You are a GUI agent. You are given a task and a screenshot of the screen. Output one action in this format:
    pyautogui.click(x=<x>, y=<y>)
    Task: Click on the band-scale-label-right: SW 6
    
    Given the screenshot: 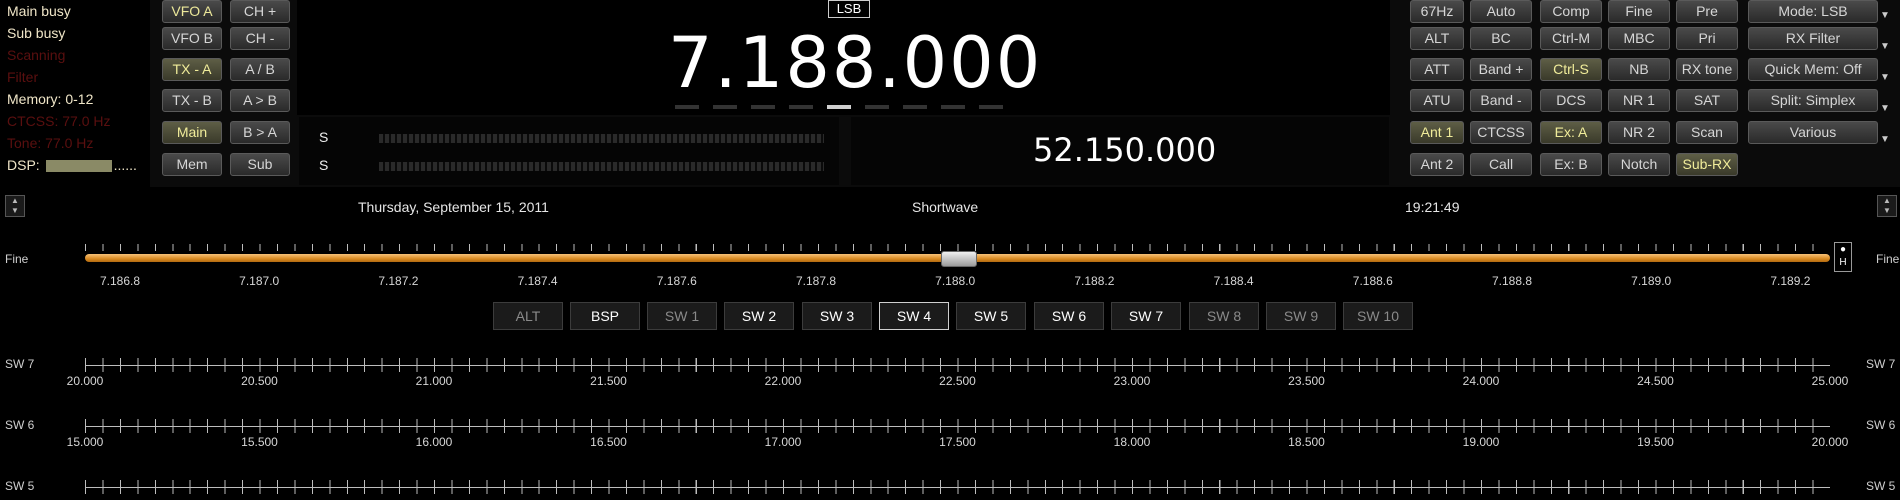 What is the action you would take?
    pyautogui.click(x=1881, y=425)
    